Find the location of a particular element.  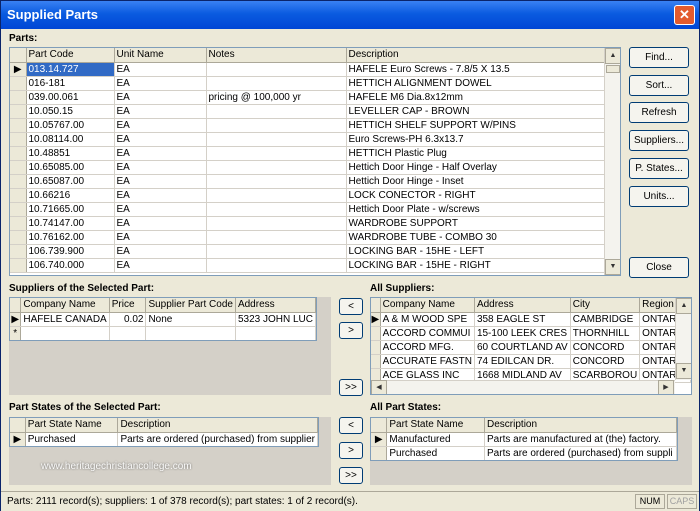

table-row: 10.65087.00 EA Hettich Door Hinge - Inset is located at coordinates (307, 181).